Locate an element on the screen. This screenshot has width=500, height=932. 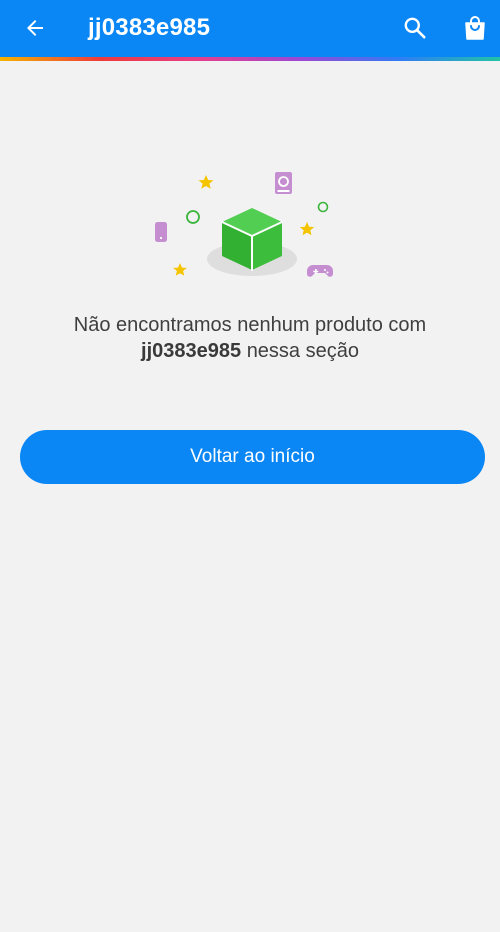
back-to-home-button: Voltar ao início is located at coordinates (252, 457).